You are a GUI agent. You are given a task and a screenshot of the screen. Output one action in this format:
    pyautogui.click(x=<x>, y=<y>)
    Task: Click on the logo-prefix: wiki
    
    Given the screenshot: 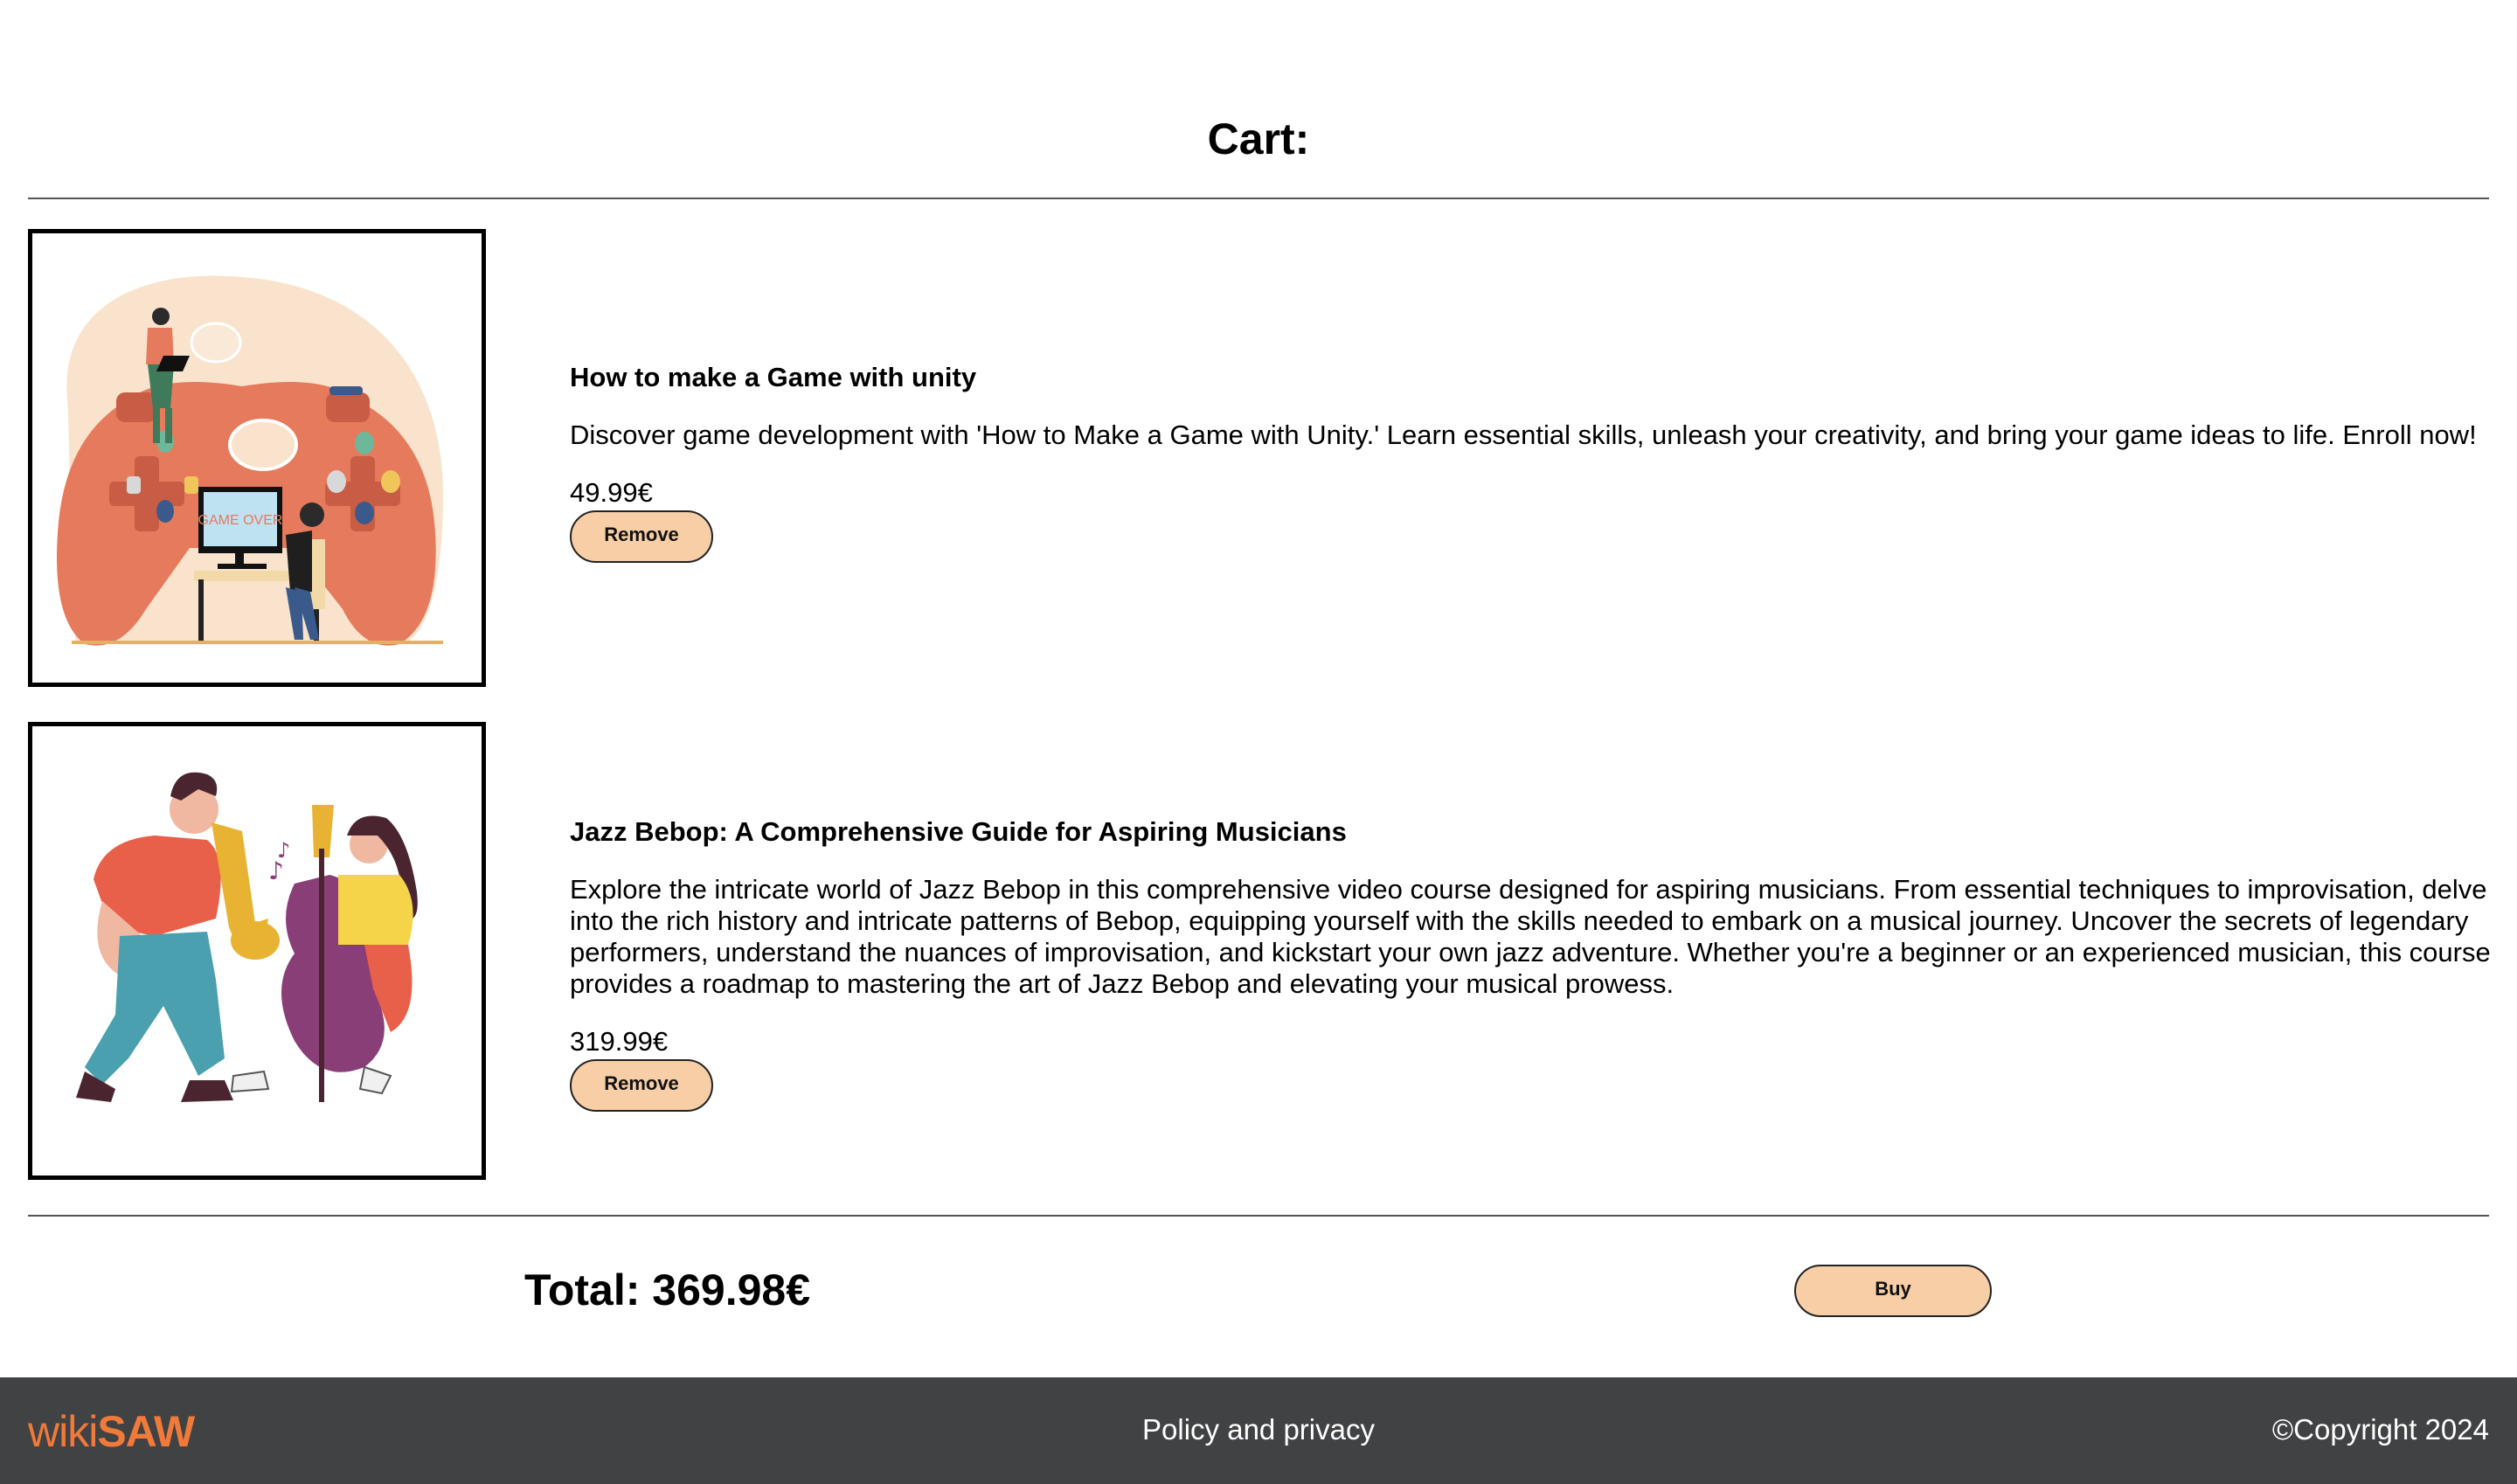 What is the action you would take?
    pyautogui.click(x=63, y=1431)
    